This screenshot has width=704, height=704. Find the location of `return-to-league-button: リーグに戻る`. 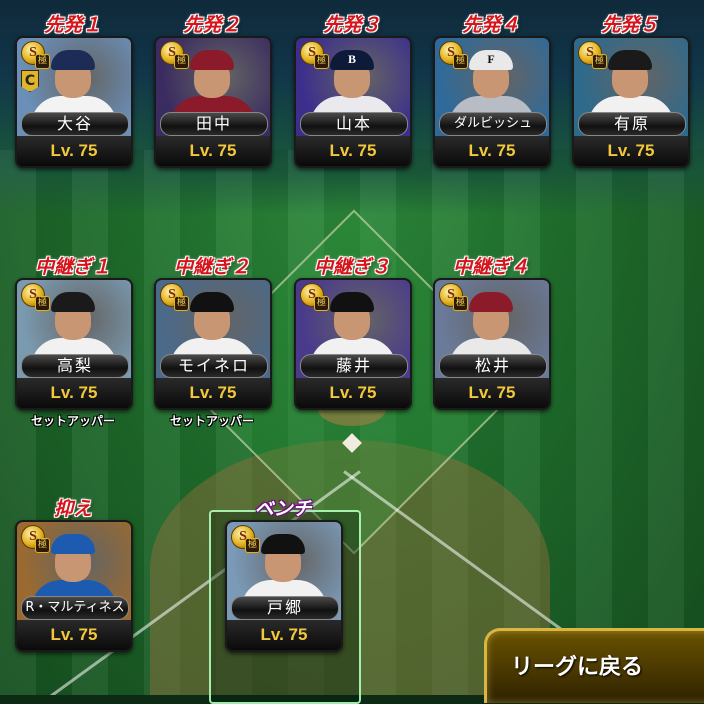

return-to-league-button: リーグに戻る is located at coordinates (594, 665).